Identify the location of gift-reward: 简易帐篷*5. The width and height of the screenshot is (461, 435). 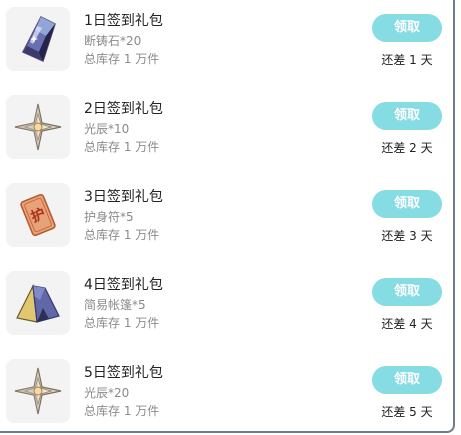
(115, 305).